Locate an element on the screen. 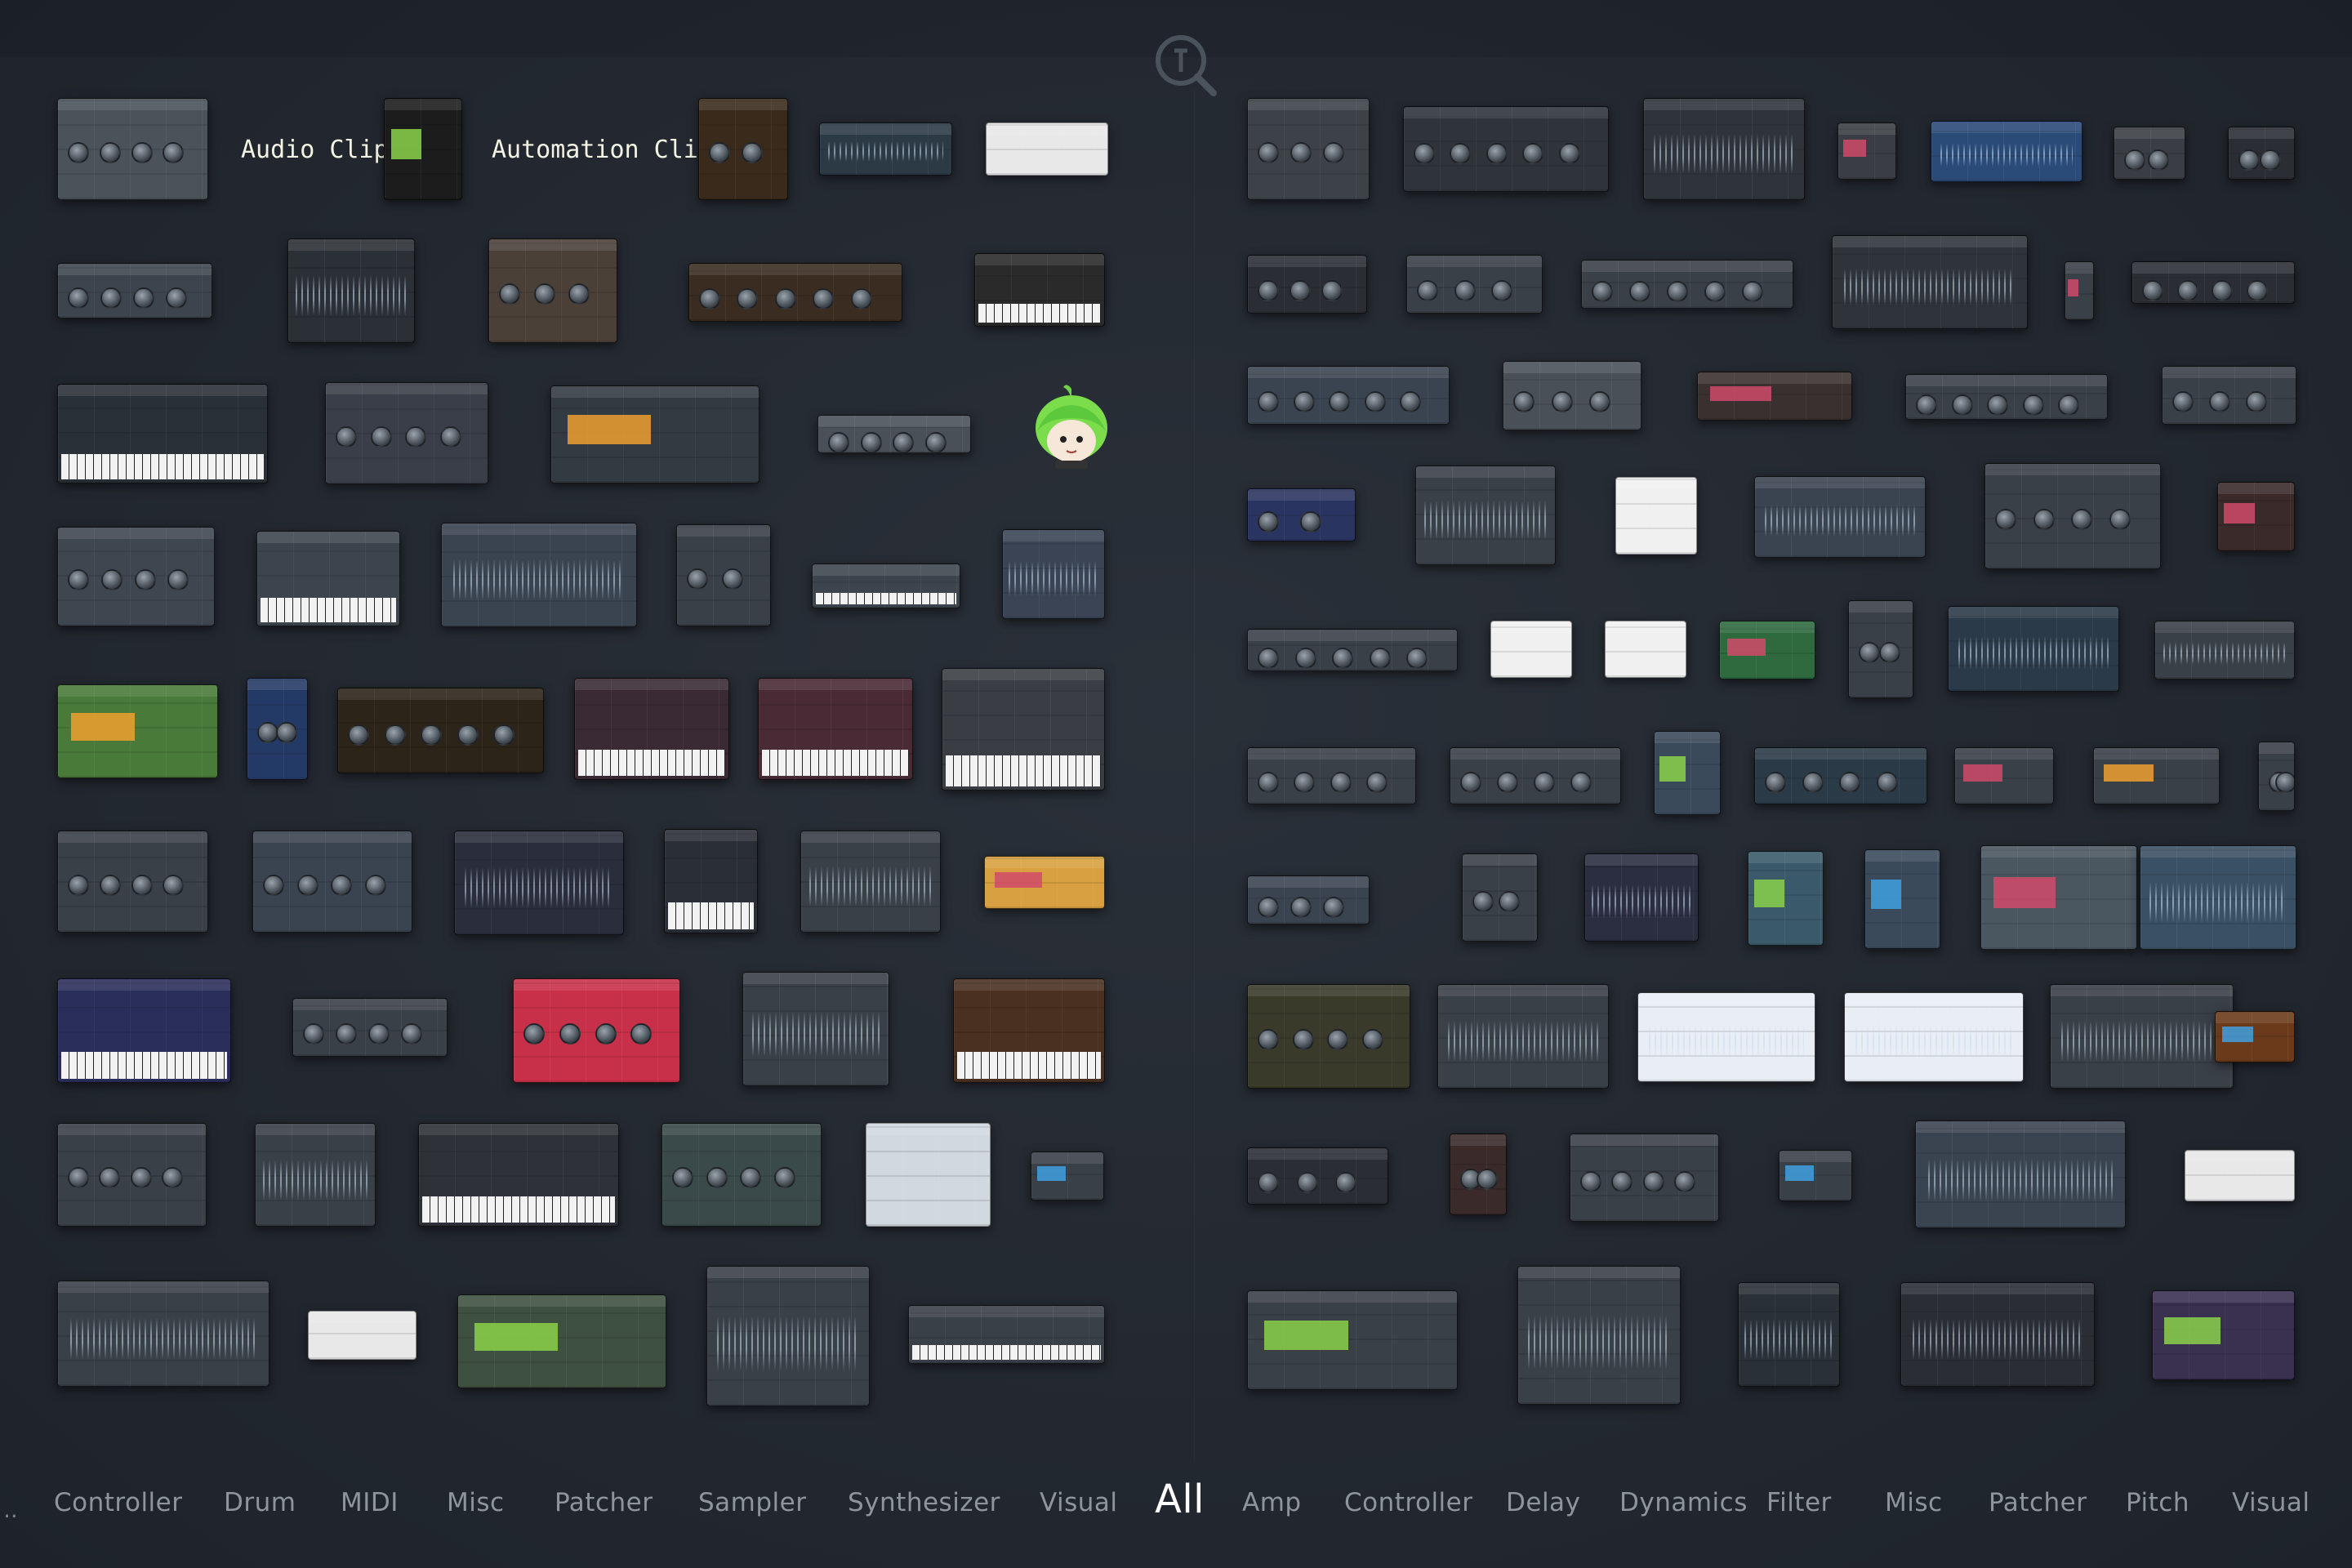 This screenshot has width=2352, height=1568. category-synthesizer: Synthesizer is located at coordinates (924, 1502).